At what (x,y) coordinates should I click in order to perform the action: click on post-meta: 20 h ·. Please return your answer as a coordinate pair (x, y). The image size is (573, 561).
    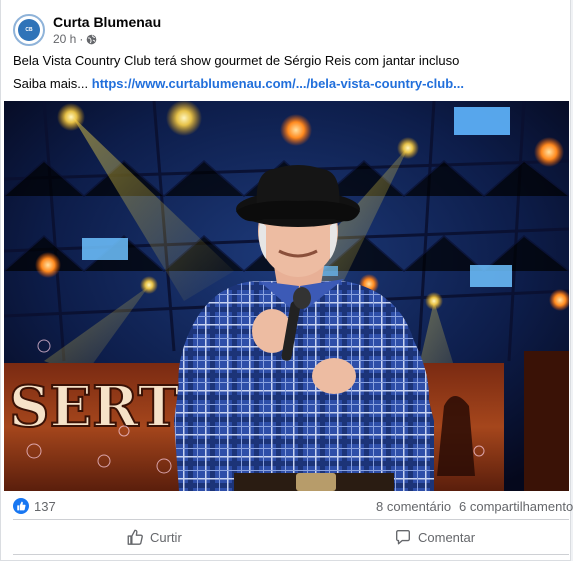
    Looking at the image, I should click on (75, 39).